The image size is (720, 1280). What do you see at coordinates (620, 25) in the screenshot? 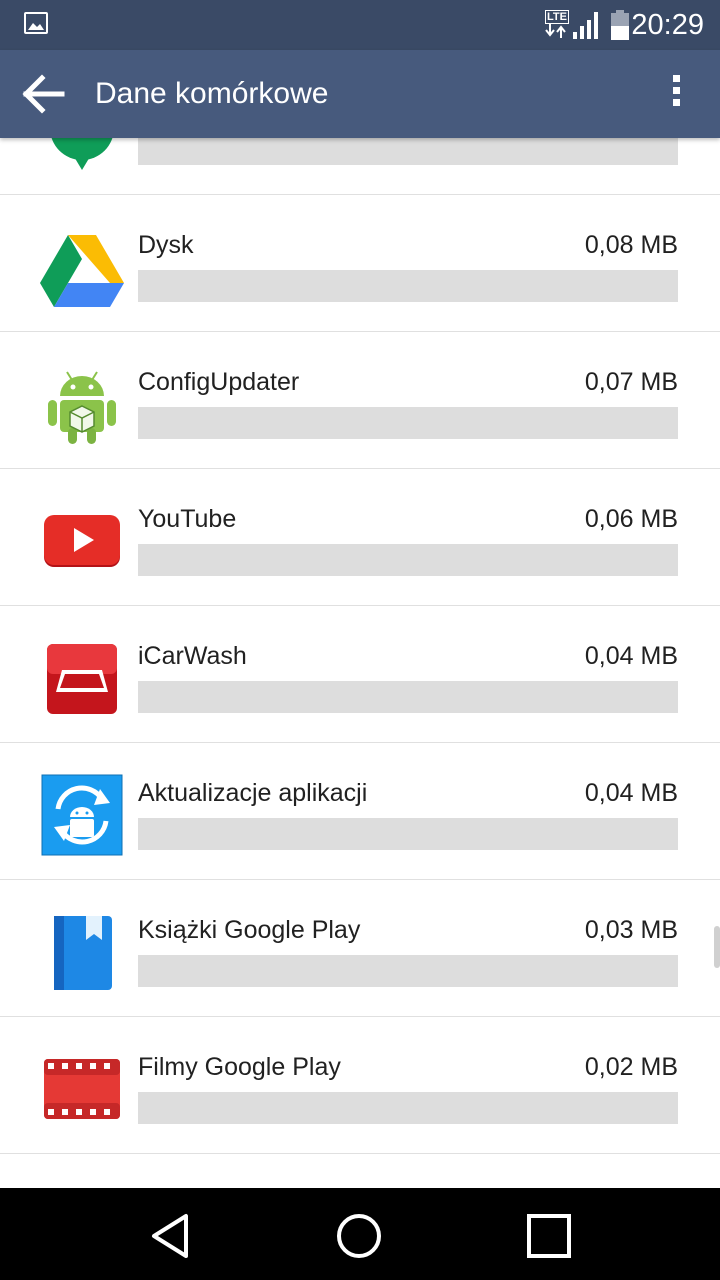
I see `battery-icon` at bounding box center [620, 25].